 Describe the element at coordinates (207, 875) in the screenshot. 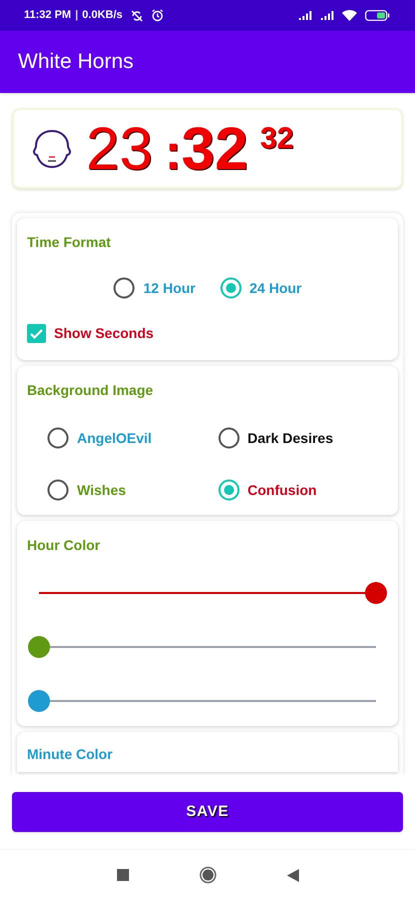

I see `home-icon` at that location.